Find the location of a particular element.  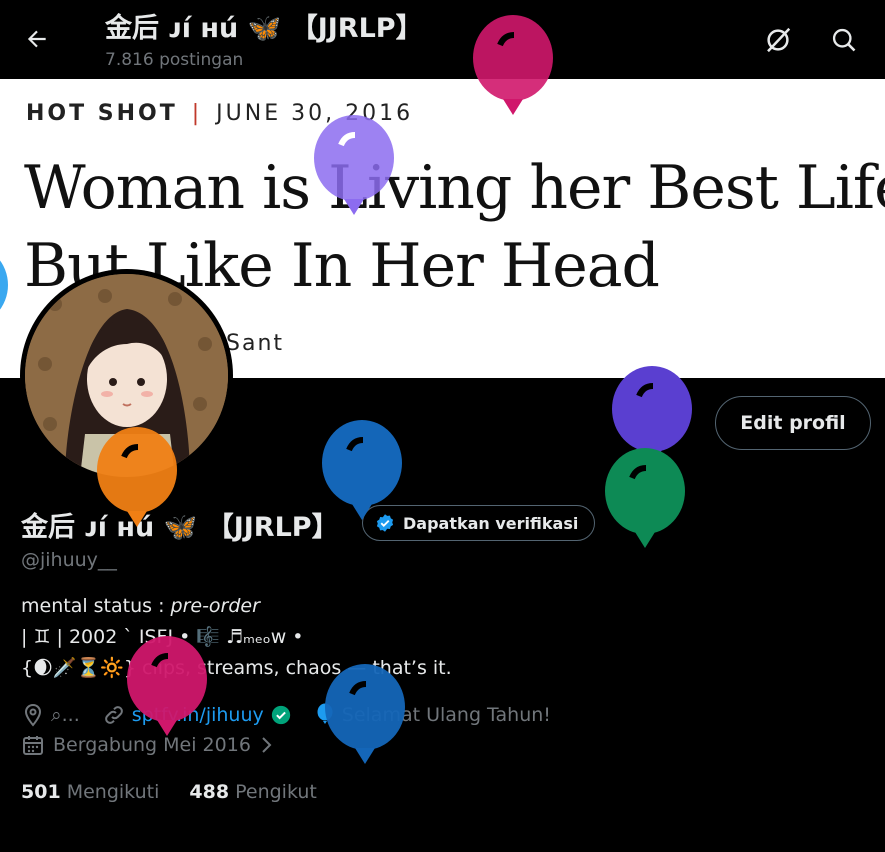

followers-link: 488 Pengikut is located at coordinates (252, 792).